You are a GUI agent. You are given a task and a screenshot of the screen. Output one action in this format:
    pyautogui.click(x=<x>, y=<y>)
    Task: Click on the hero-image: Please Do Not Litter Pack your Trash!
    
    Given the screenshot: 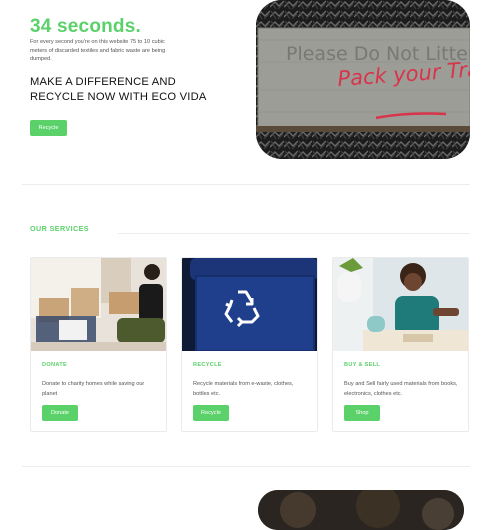 What is the action you would take?
    pyautogui.click(x=363, y=79)
    